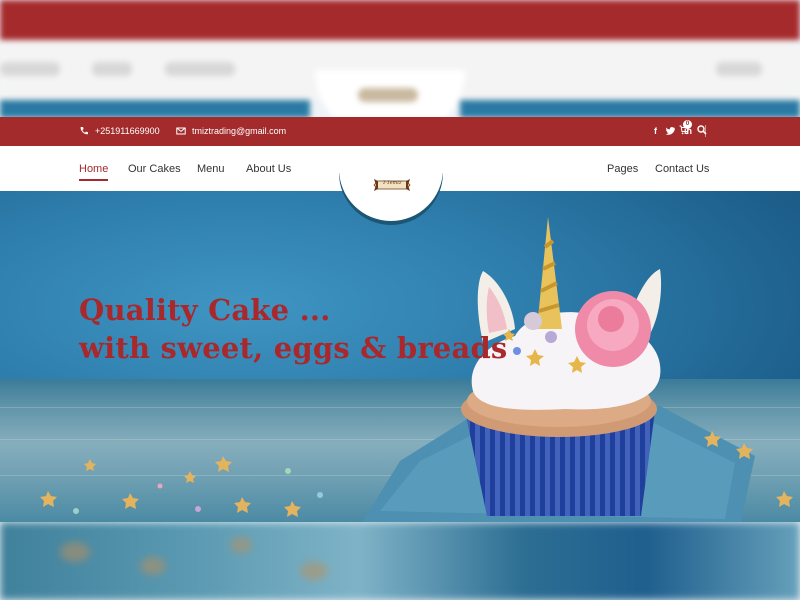 The height and width of the screenshot is (600, 800). I want to click on phone-contact: +251911669900, so click(119, 131).